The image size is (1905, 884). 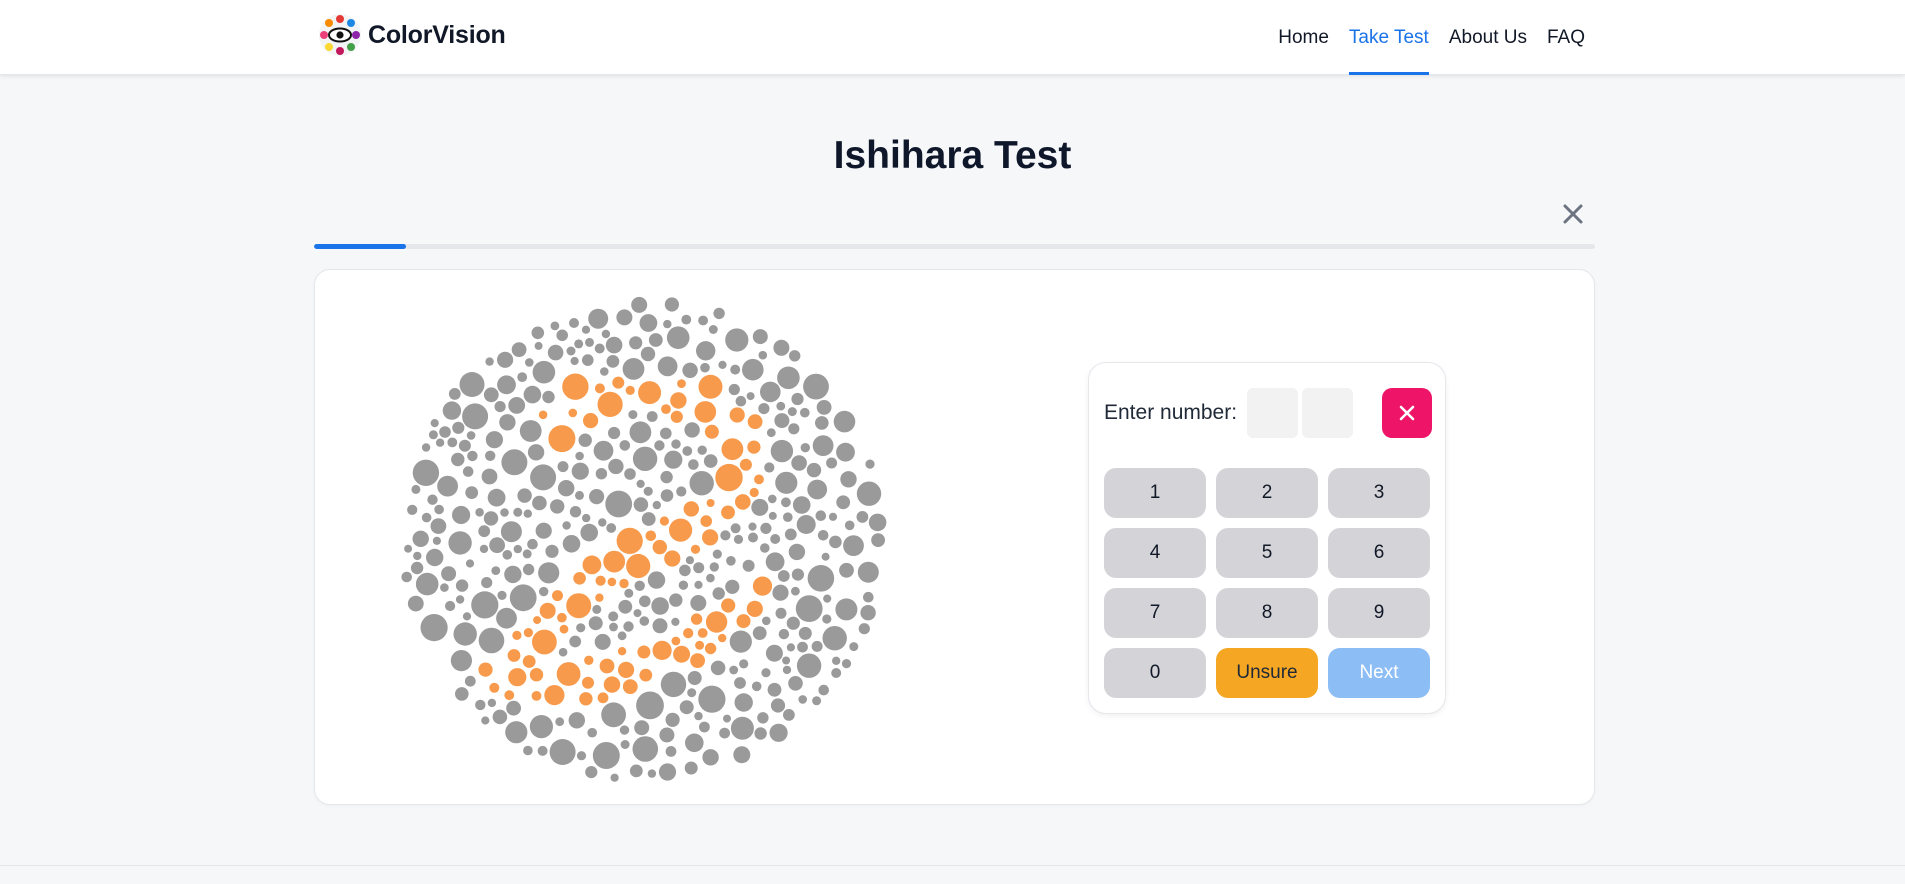 I want to click on key-2: 2, so click(x=1267, y=493).